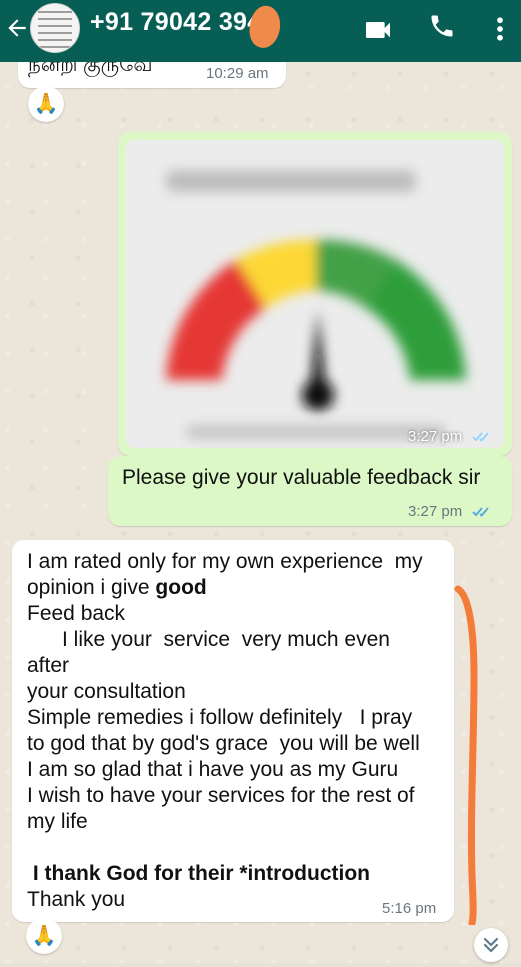  I want to click on bold-word: good, so click(181, 587).